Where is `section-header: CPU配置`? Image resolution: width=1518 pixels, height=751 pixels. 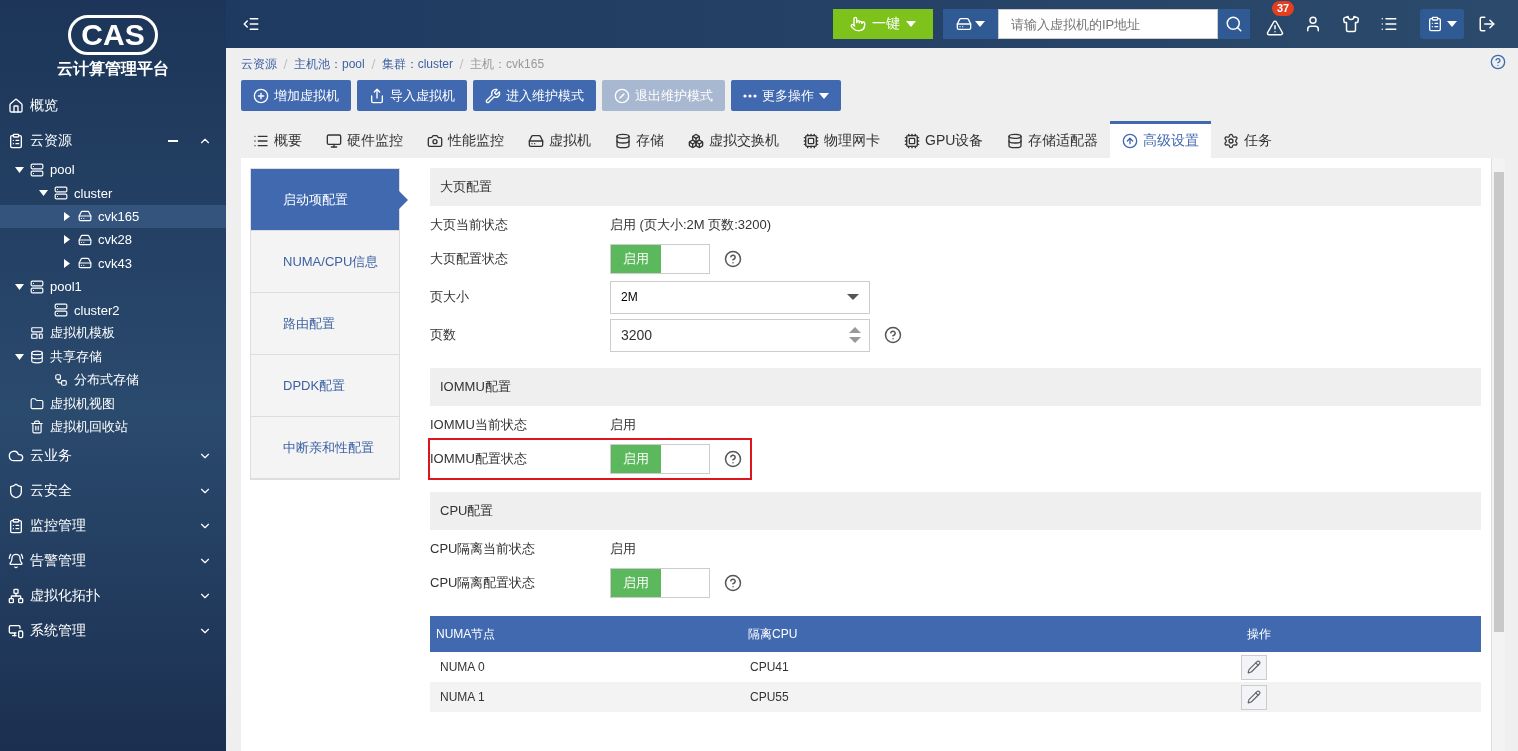
section-header: CPU配置 is located at coordinates (955, 511).